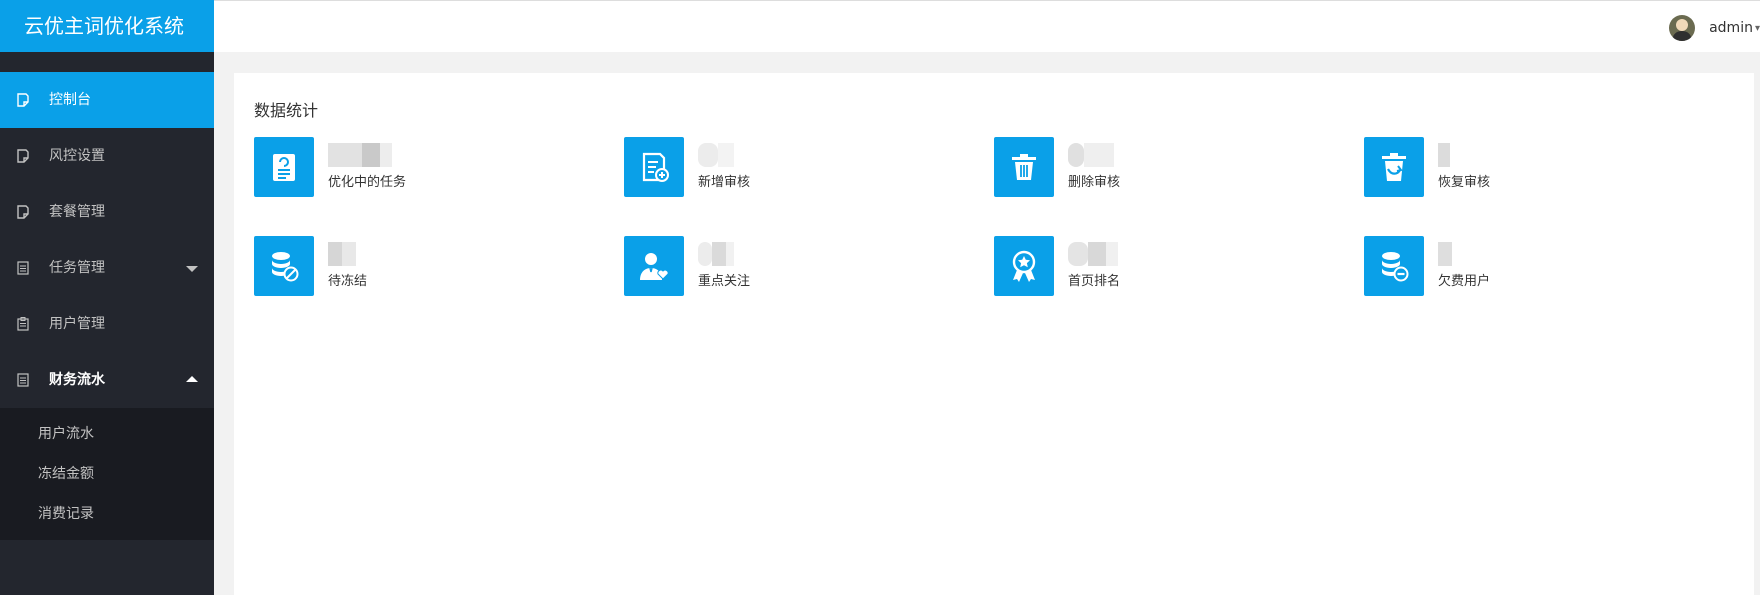  Describe the element at coordinates (987, 26) in the screenshot. I see `top-header: admin ▾` at that location.